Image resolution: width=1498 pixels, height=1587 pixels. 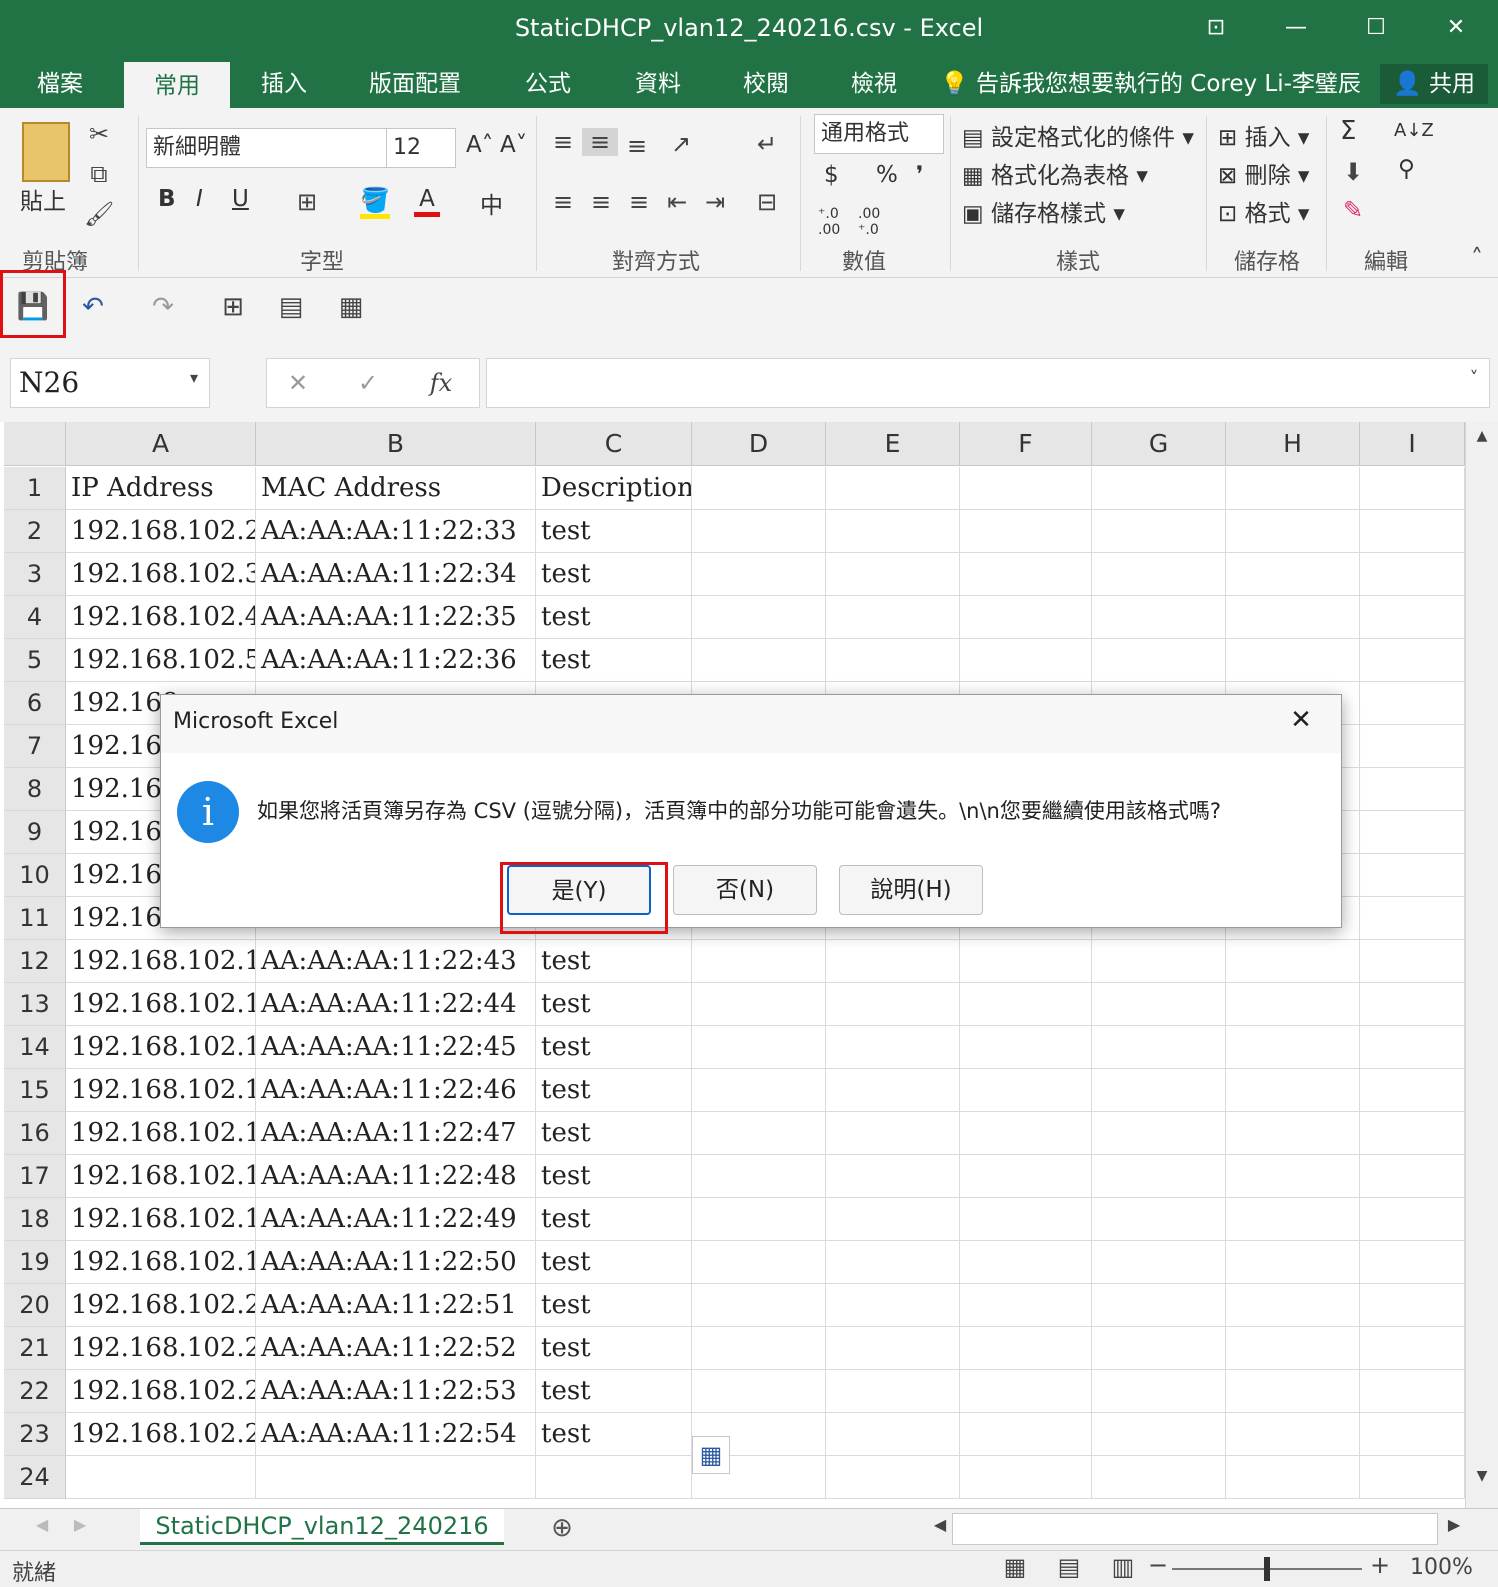 I want to click on paste-label: 貼上, so click(x=43, y=199).